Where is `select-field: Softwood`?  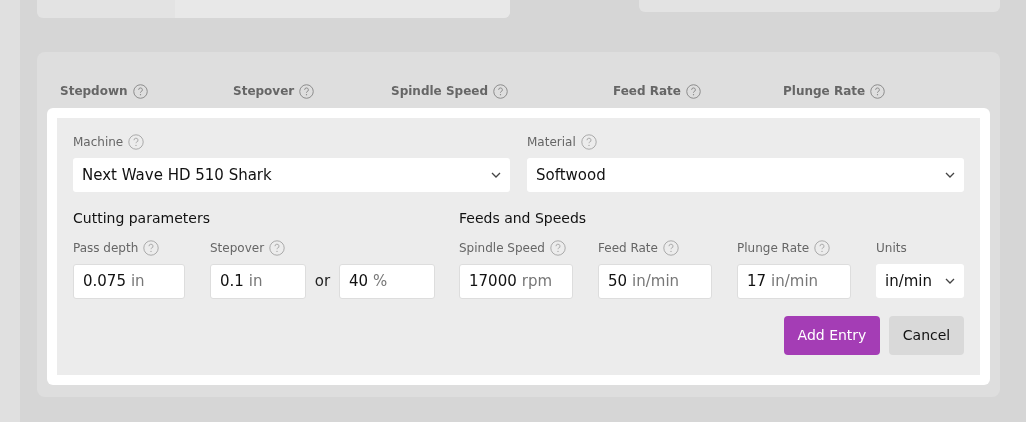 select-field: Softwood is located at coordinates (745, 175).